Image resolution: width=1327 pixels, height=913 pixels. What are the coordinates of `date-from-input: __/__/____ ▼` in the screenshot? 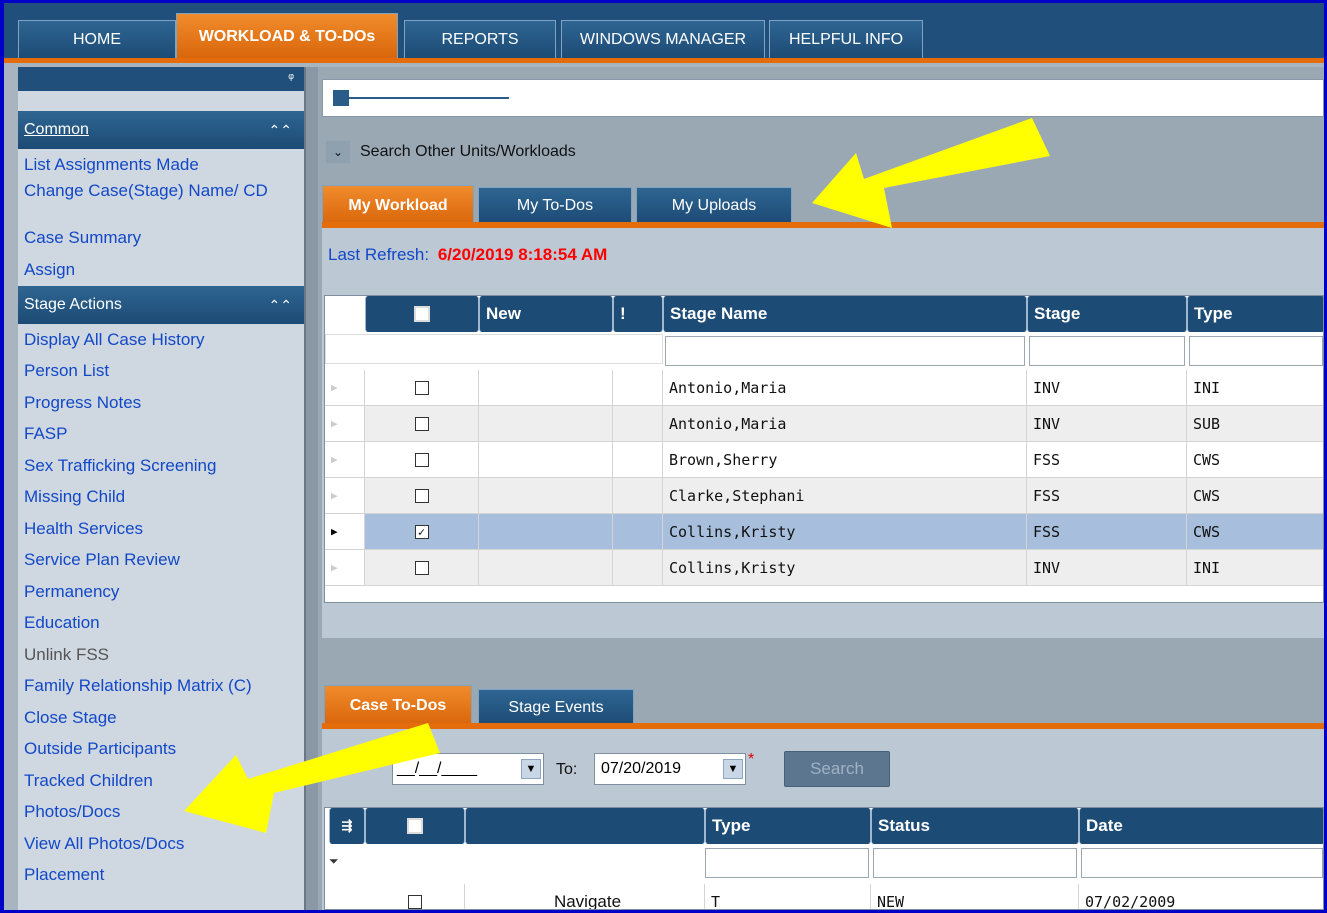 It's located at (468, 769).